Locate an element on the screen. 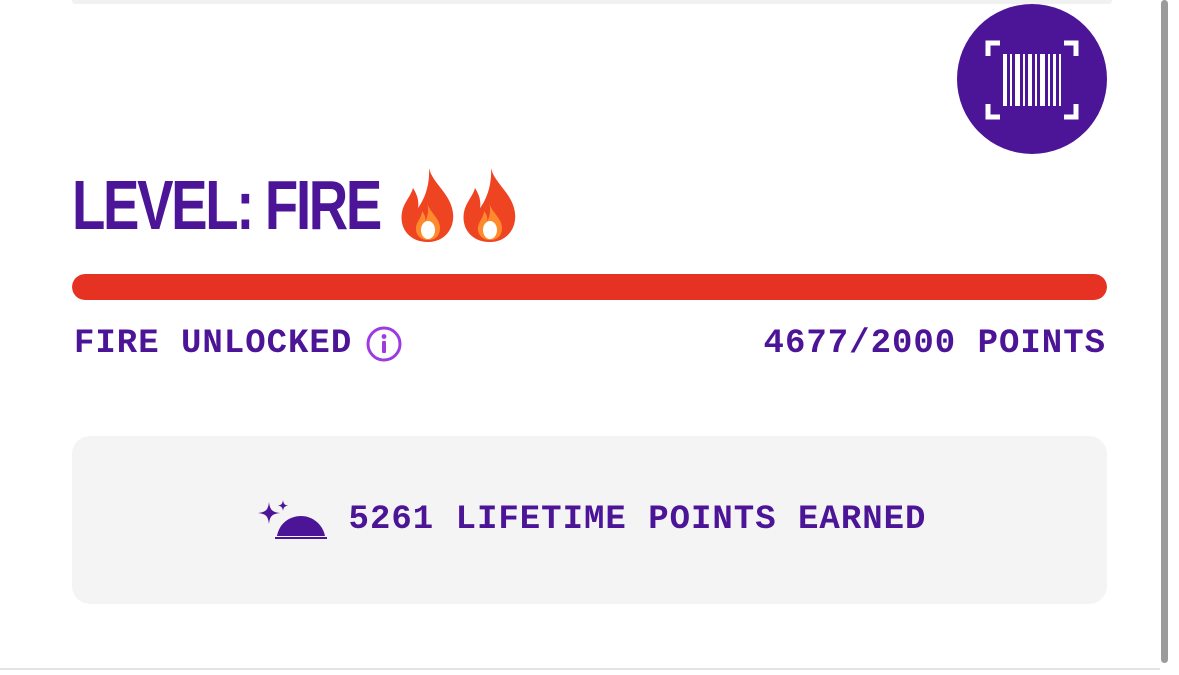  lifetime-points-content: 5261 LIFETIME POINTS EARNED is located at coordinates (590, 520).